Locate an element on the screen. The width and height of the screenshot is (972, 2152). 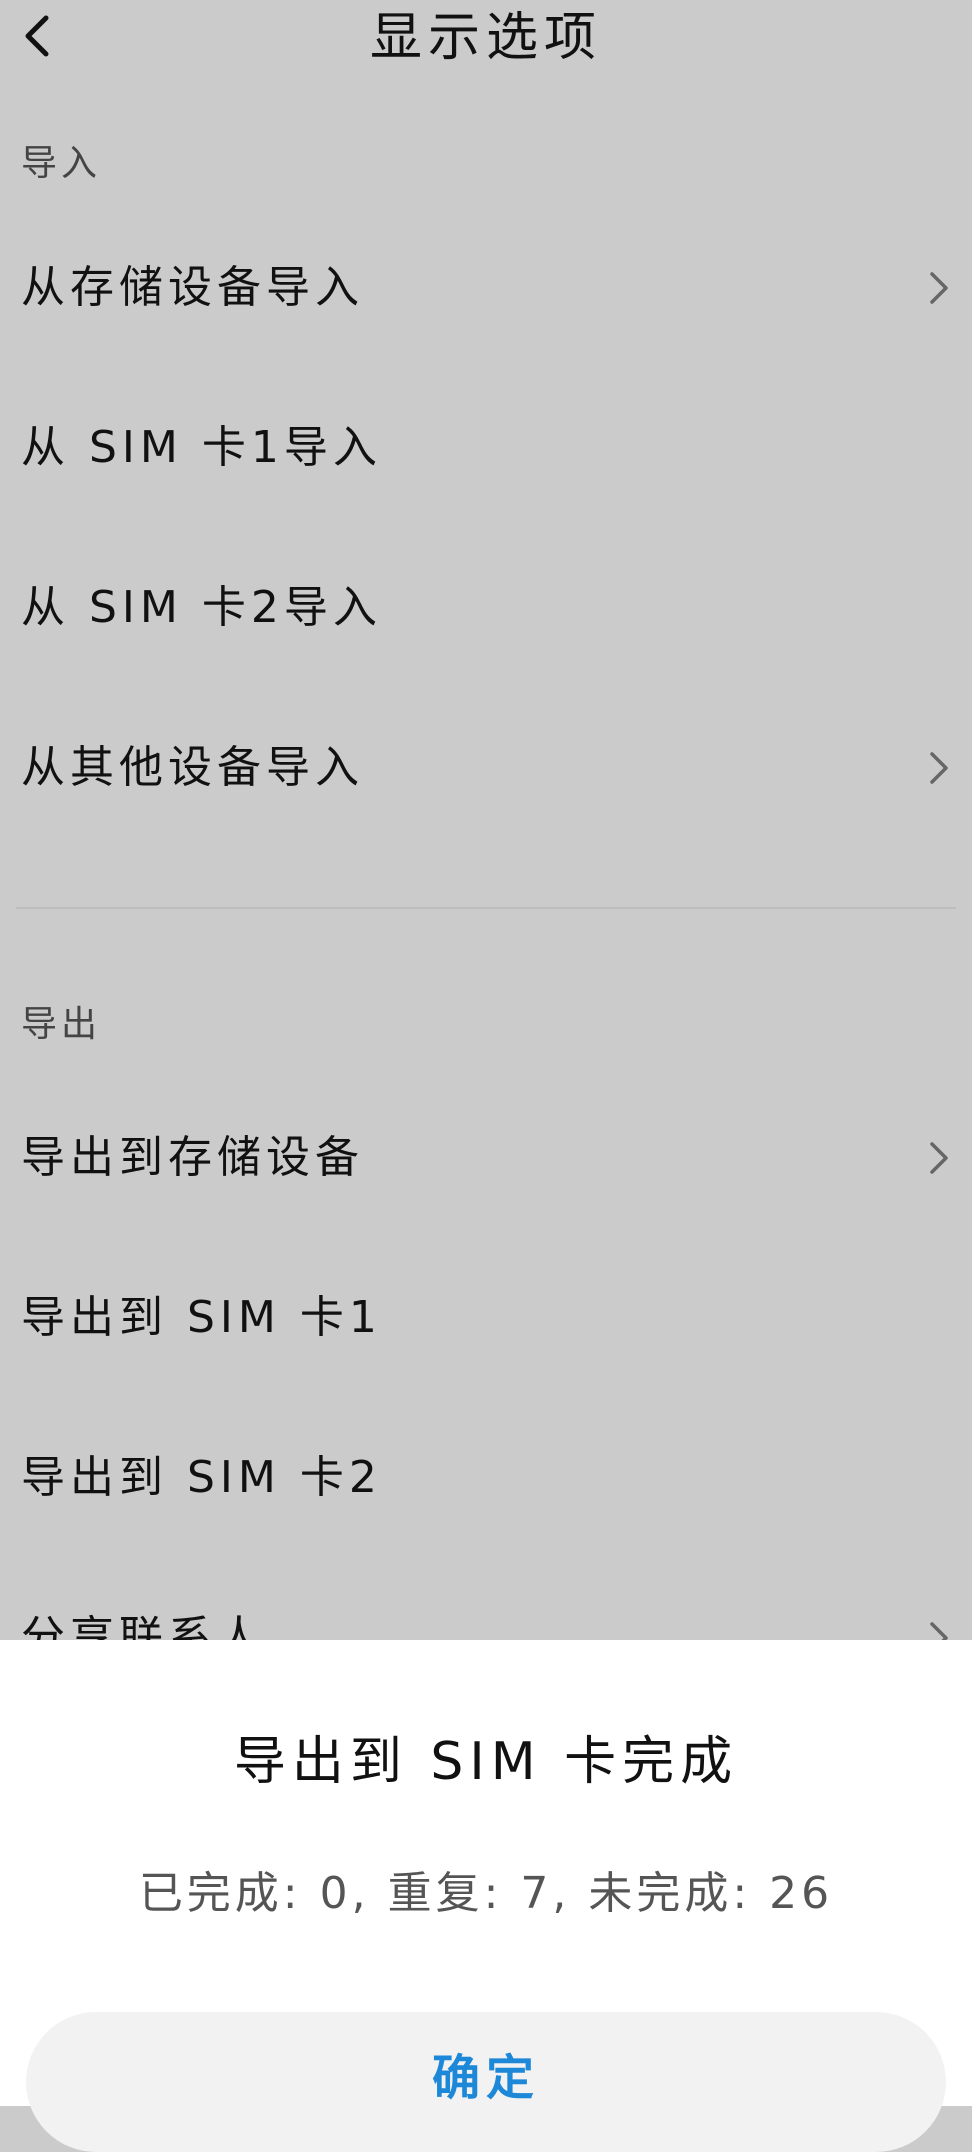
list-item-export-sim2: 导出到 SIM 卡2 is located at coordinates (486, 1478).